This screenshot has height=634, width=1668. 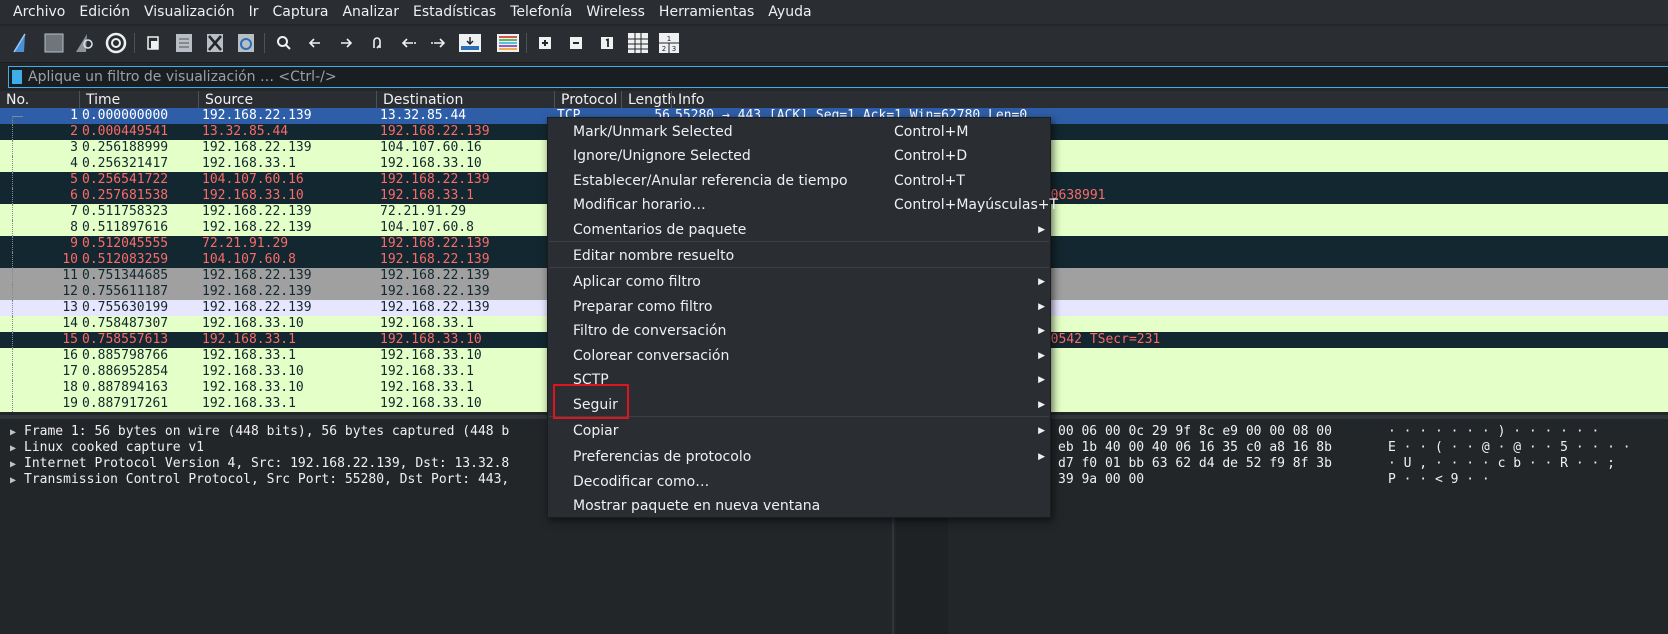 I want to click on context-menu-item-modificar-horario: Modificar horario… Control+Mayúsculas+T, so click(x=803, y=205).